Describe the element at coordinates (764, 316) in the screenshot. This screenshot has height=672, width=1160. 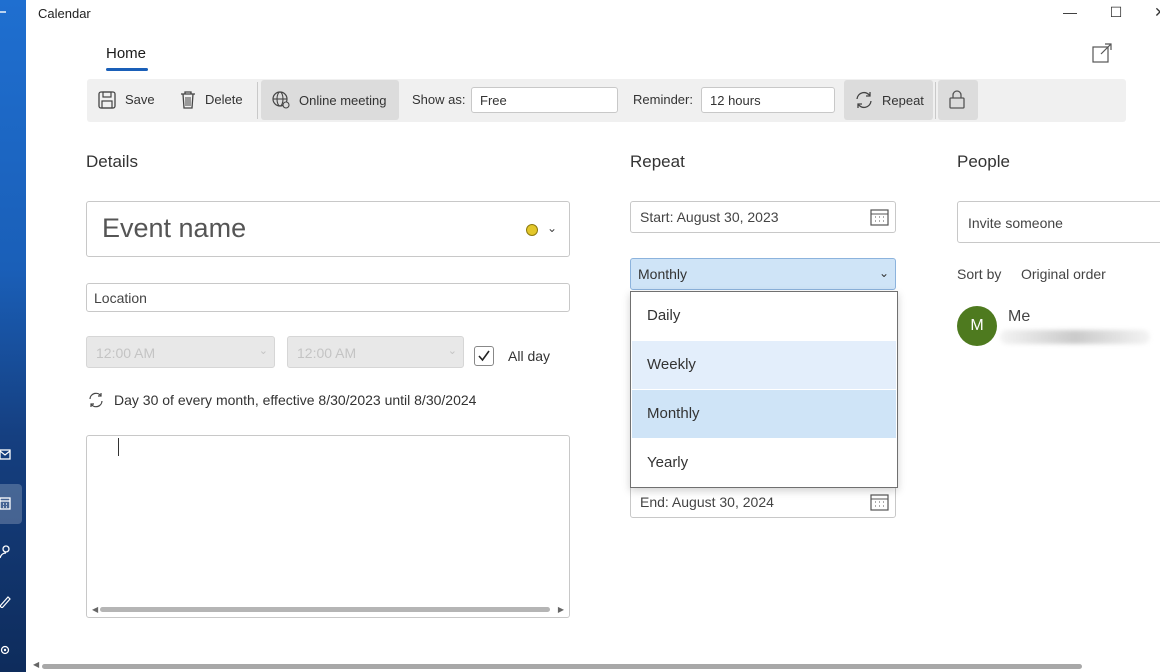
I see `option-daily: Daily` at that location.